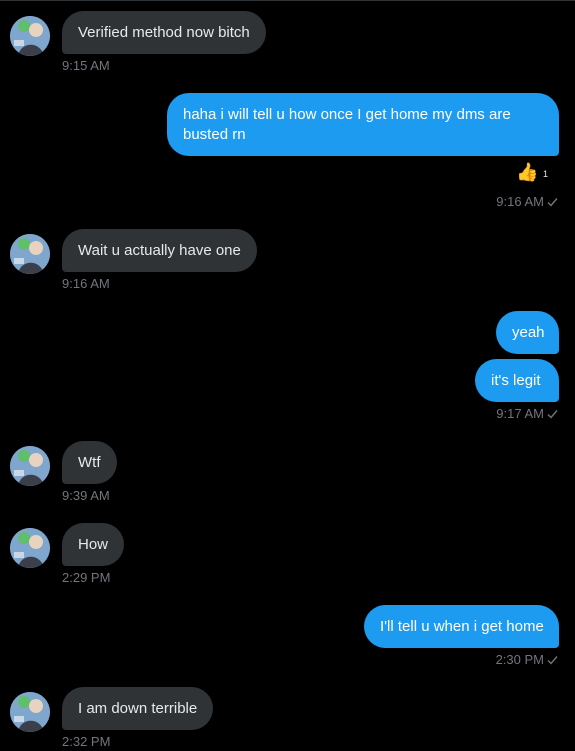 Image resolution: width=575 pixels, height=751 pixels. Describe the element at coordinates (164, 32) in the screenshot. I see `message-bubble: Verified method now bitch` at that location.